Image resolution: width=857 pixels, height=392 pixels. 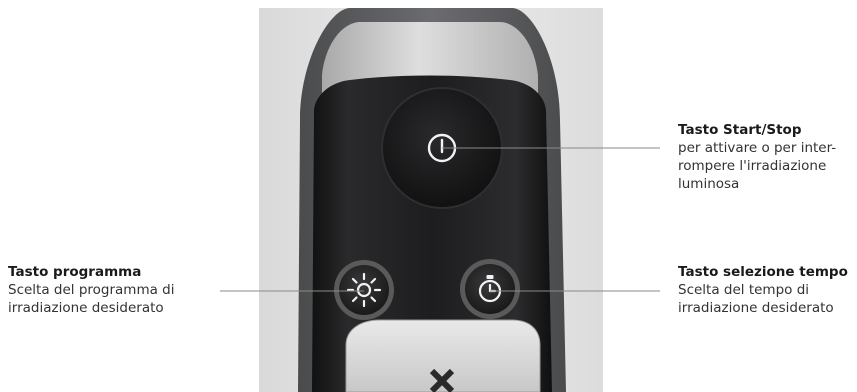 What do you see at coordinates (763, 272) in the screenshot?
I see `time-select-title: Tasto selezione tempo` at bounding box center [763, 272].